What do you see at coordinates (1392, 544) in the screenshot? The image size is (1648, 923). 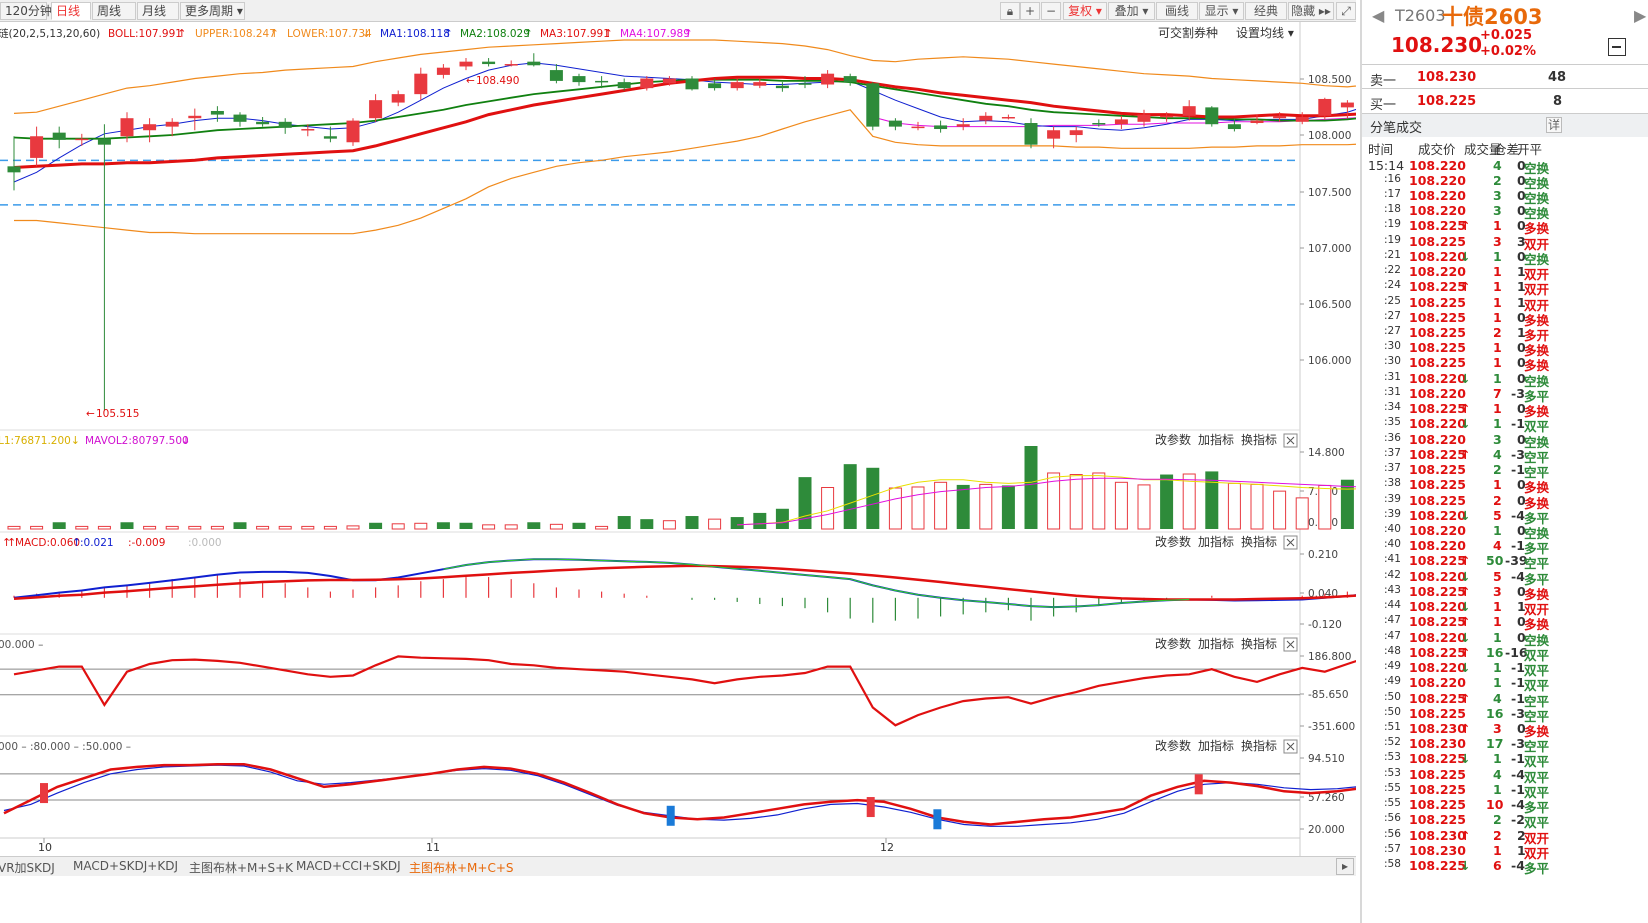 I see `trade-time: :40` at bounding box center [1392, 544].